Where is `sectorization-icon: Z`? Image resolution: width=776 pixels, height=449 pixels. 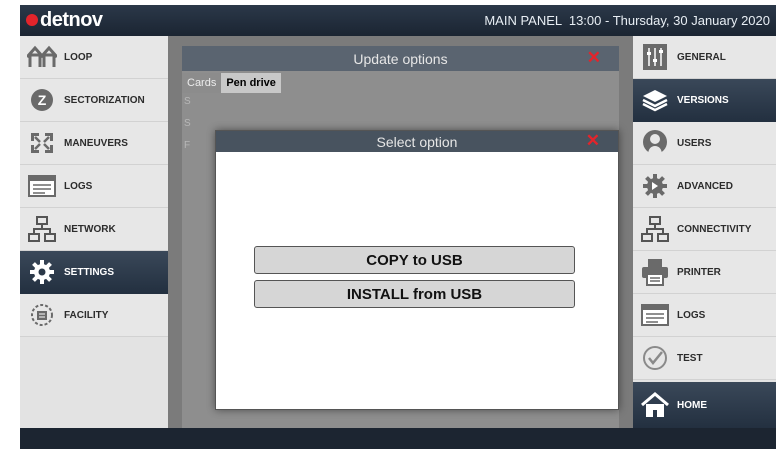 sectorization-icon: Z is located at coordinates (42, 100).